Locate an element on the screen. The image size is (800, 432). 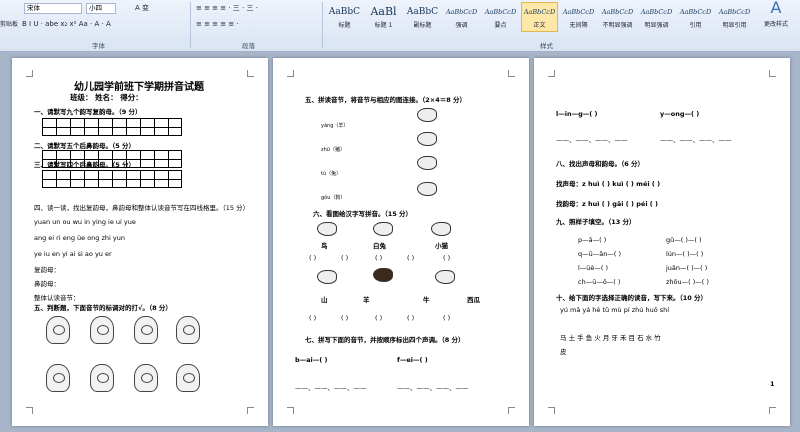
label-cat: 小猫 is located at coordinates (441, 246).